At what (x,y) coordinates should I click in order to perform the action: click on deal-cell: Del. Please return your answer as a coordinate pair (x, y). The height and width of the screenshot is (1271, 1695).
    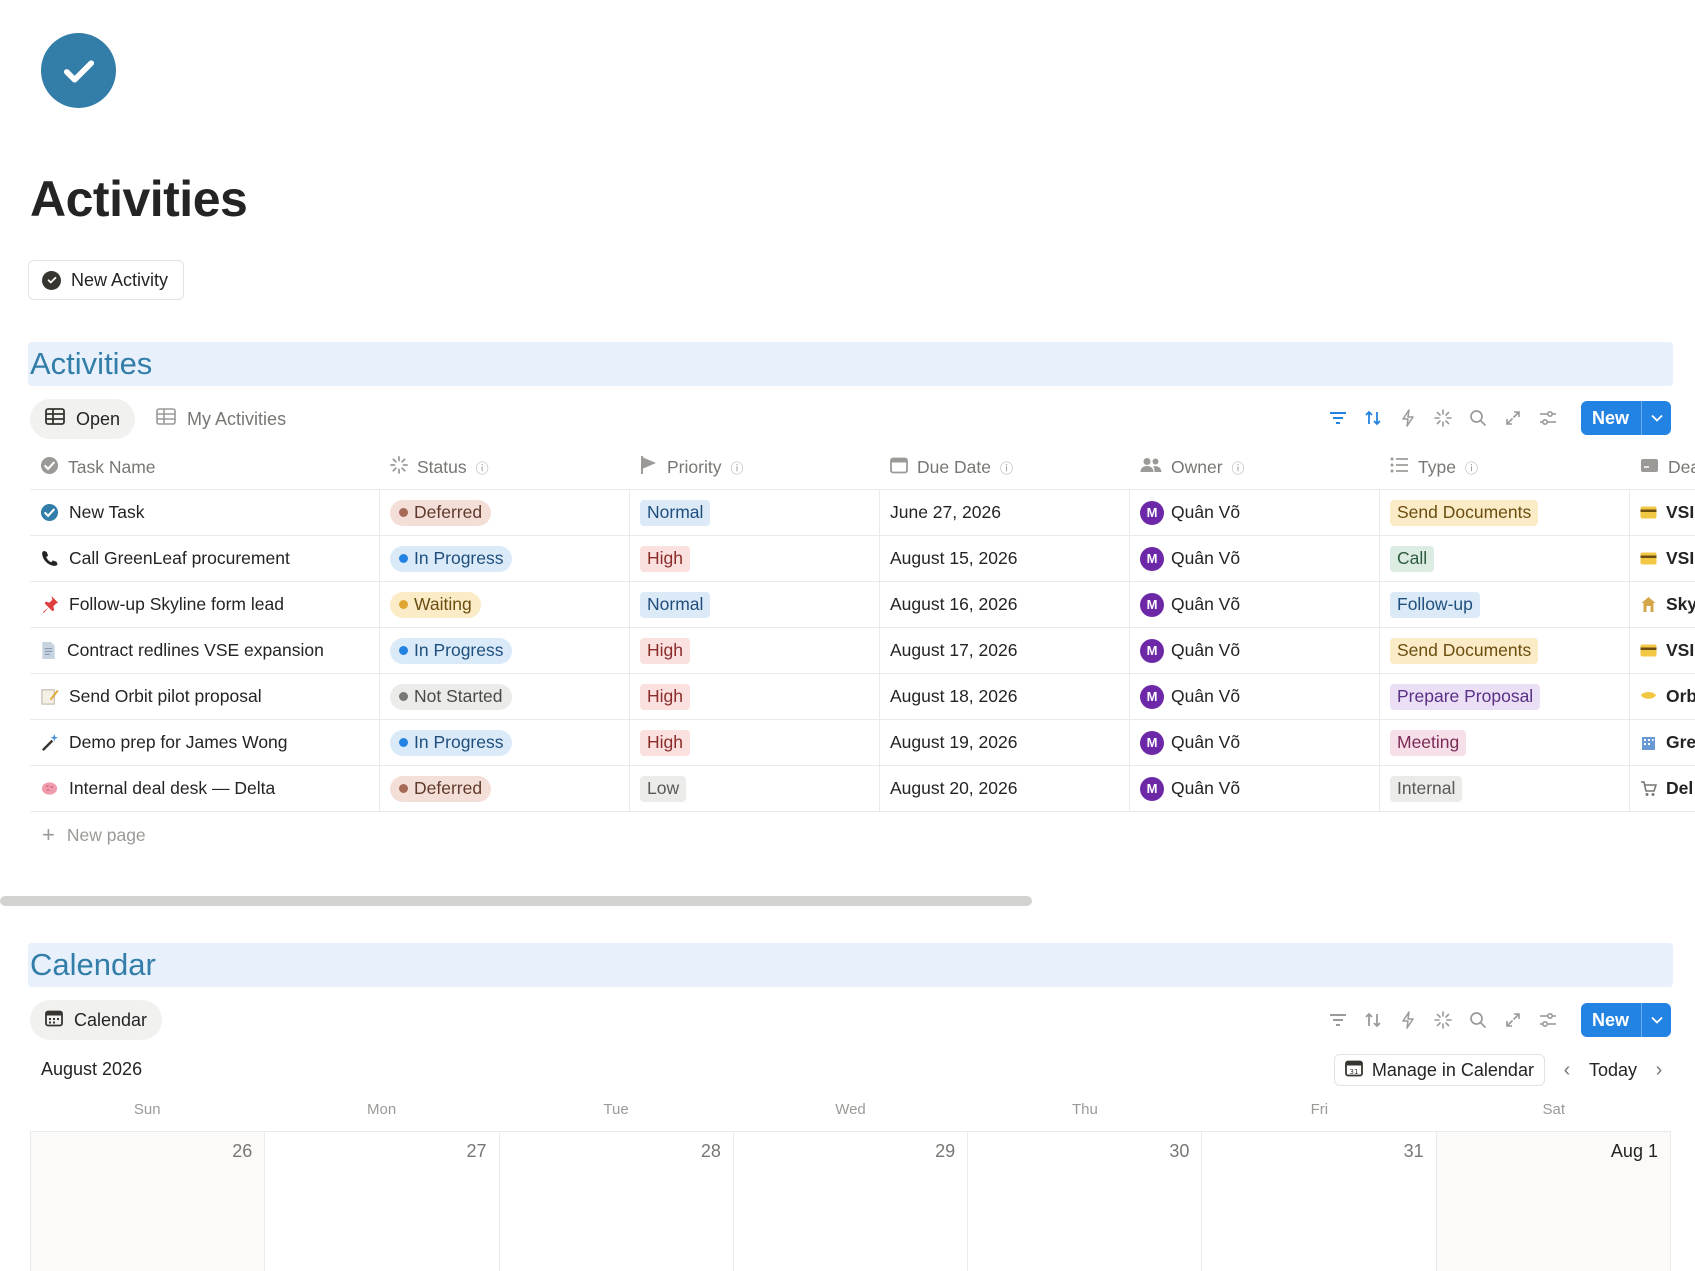
    Looking at the image, I should click on (1662, 788).